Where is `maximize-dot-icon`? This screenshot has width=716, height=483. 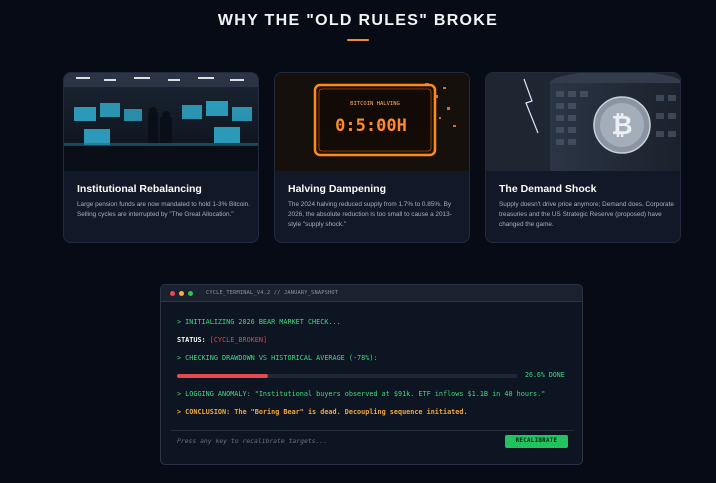
maximize-dot-icon is located at coordinates (190, 293).